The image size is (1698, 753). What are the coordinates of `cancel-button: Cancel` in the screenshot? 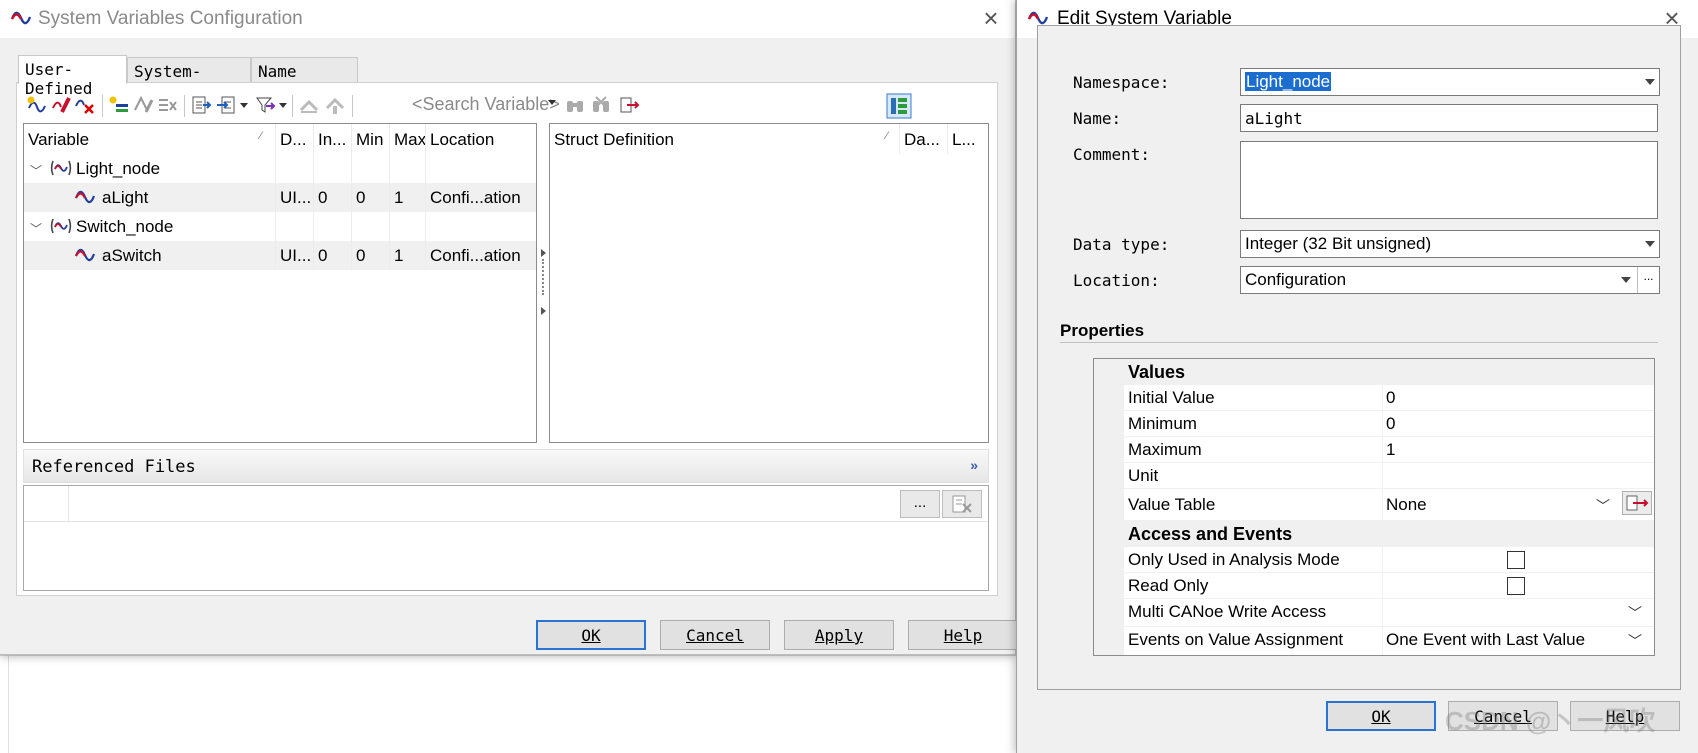 It's located at (715, 635).